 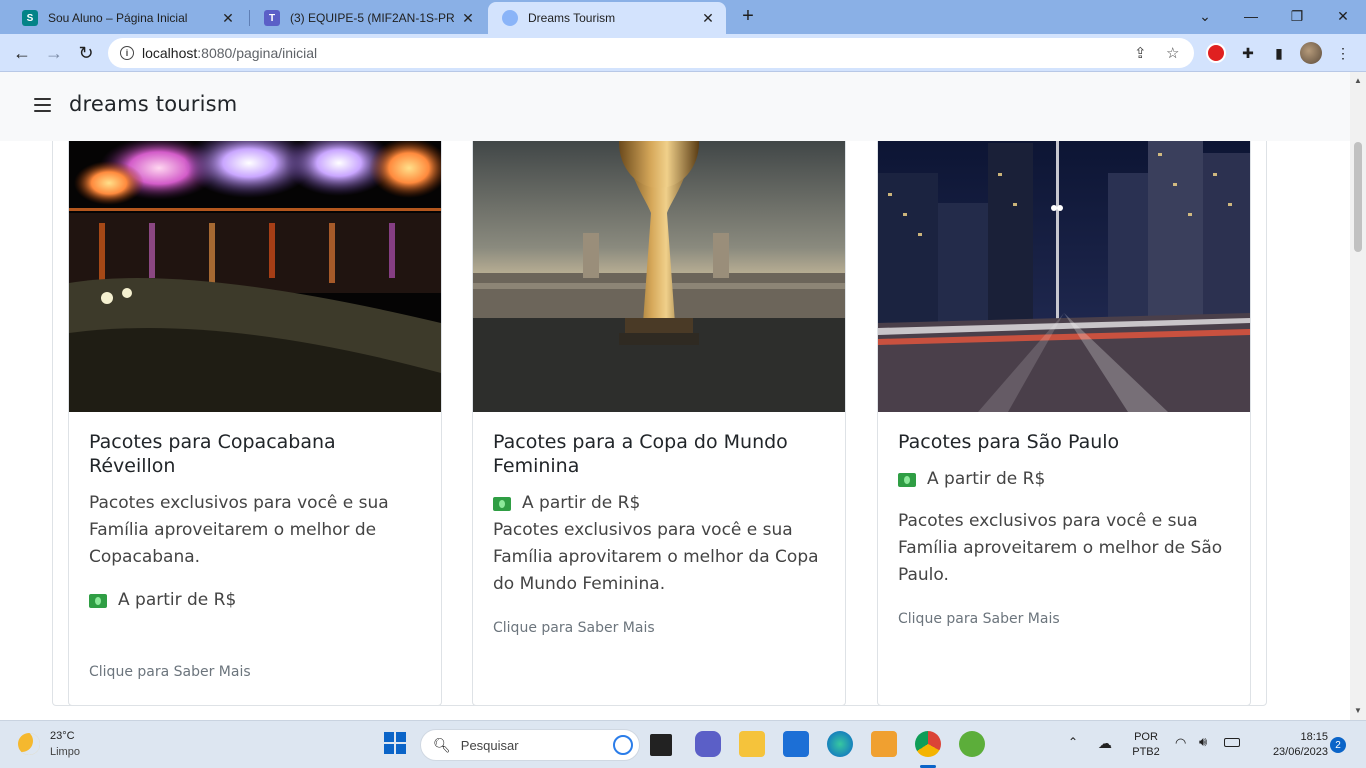 What do you see at coordinates (1343, 53) in the screenshot?
I see `chrome-menu-icon: ⋮` at bounding box center [1343, 53].